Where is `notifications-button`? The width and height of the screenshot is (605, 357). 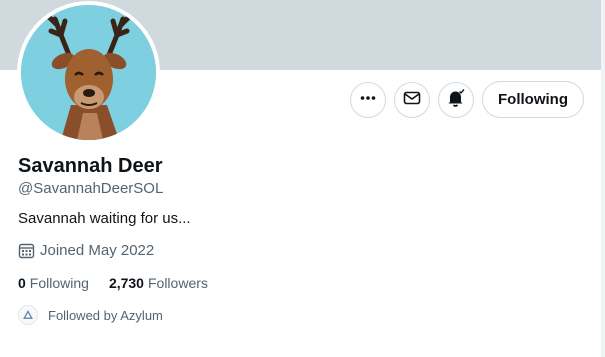 notifications-button is located at coordinates (456, 100).